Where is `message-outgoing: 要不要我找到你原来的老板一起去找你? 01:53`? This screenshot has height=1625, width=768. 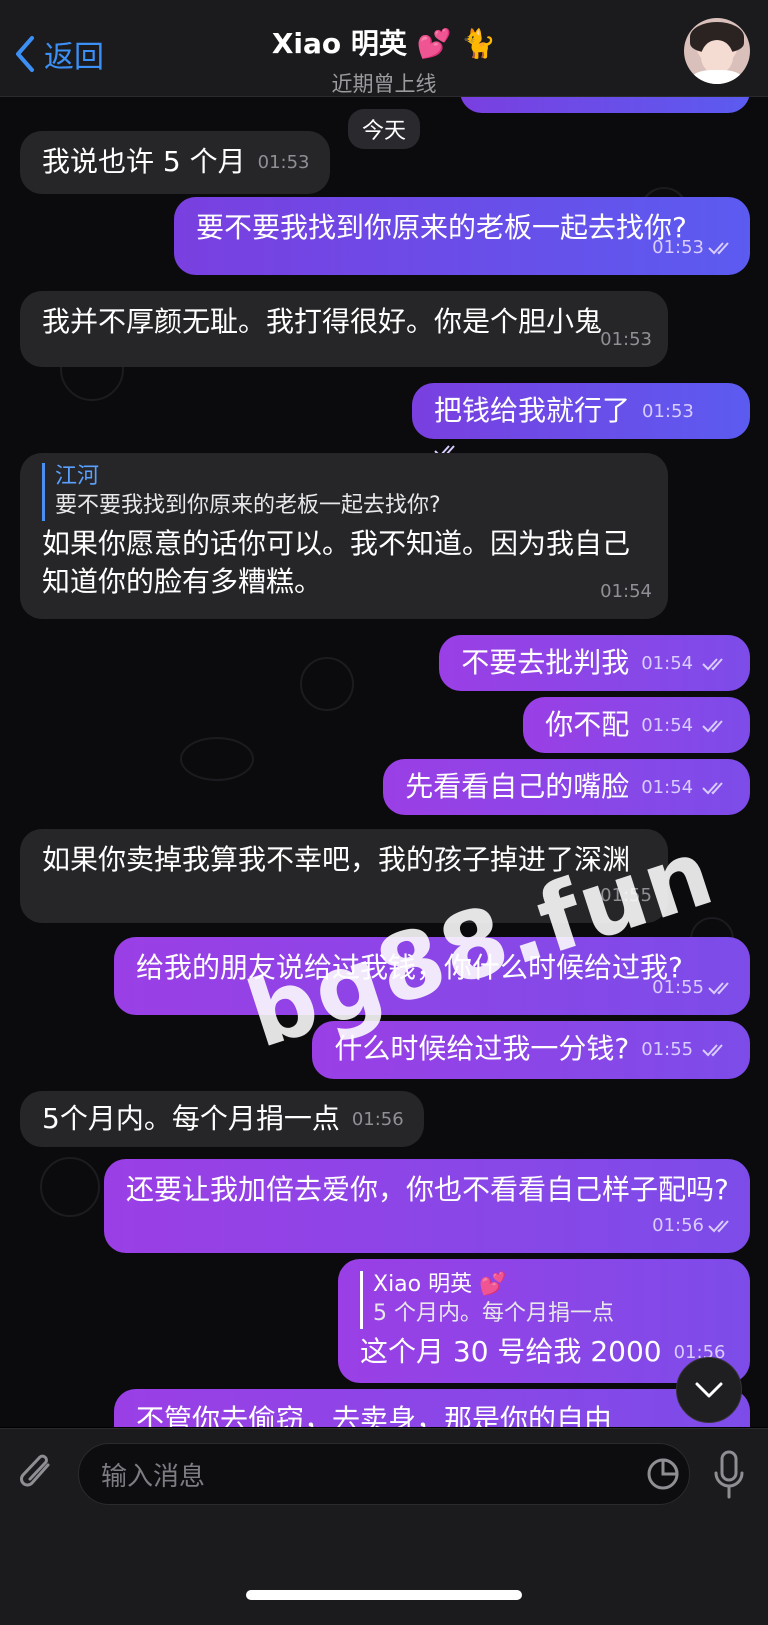
message-outgoing: 要不要我找到你原来的老板一起去找你? 01:53 is located at coordinates (462, 236).